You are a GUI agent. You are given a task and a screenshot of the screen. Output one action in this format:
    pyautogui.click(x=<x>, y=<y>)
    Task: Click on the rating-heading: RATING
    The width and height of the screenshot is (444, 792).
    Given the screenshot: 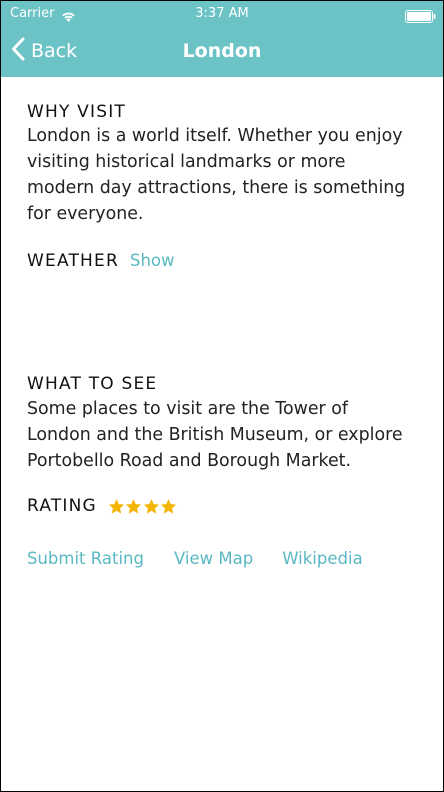 What is the action you would take?
    pyautogui.click(x=62, y=506)
    